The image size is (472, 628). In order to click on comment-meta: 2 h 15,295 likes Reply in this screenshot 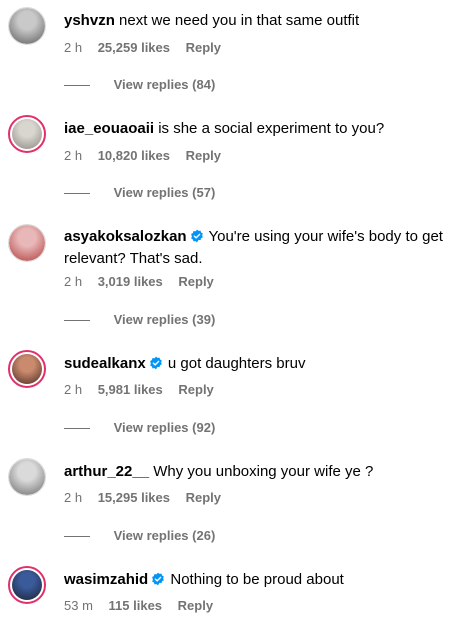, I will do `click(148, 497)`.